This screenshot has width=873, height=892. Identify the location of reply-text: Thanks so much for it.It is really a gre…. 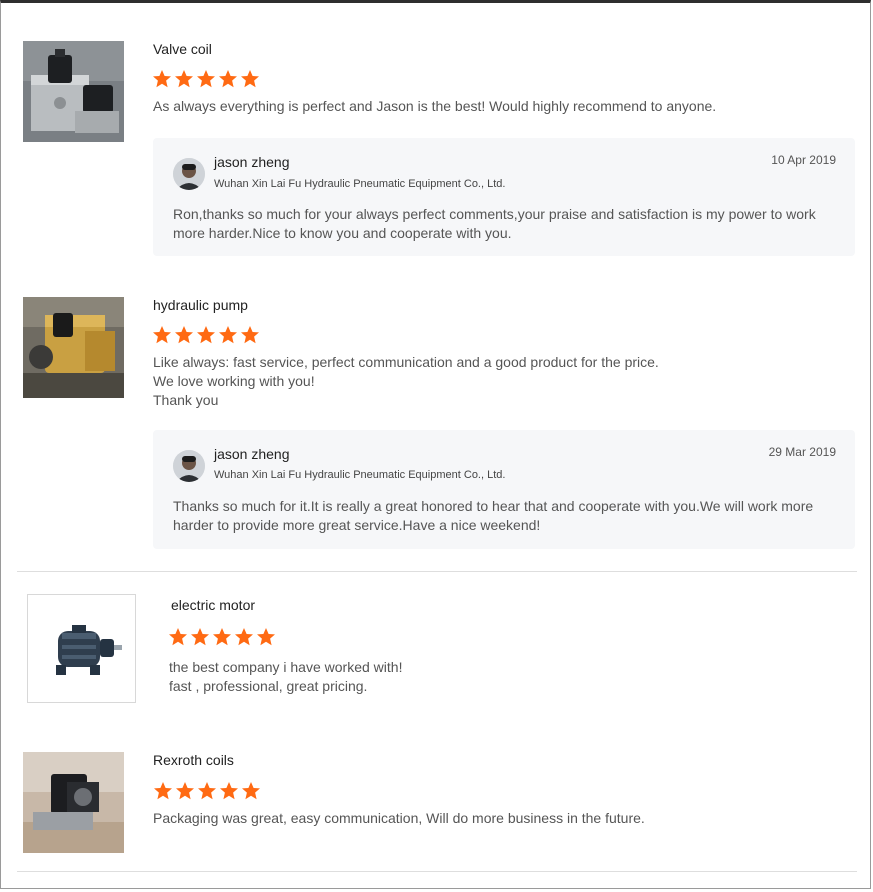
(493, 516).